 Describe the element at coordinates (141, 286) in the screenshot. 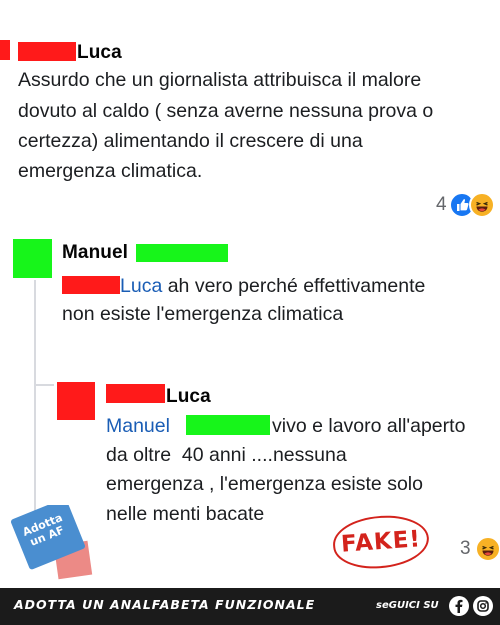

I see `mention-link: Luca` at that location.